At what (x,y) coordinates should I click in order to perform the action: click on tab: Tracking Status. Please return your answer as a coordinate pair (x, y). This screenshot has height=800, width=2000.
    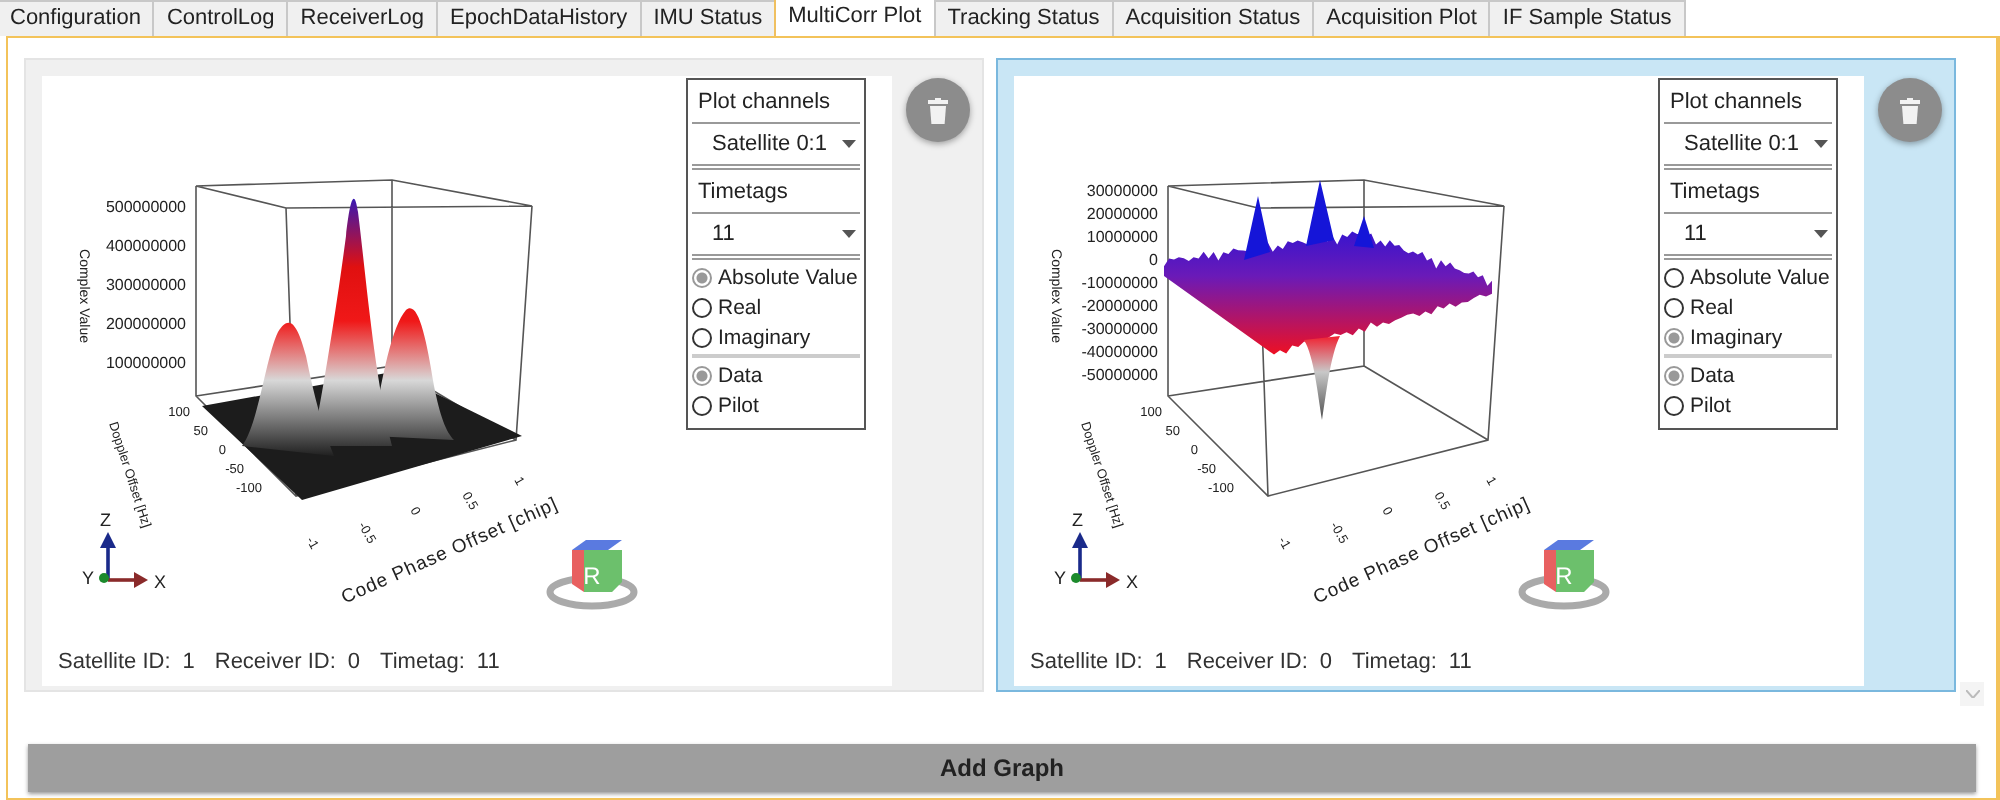
    Looking at the image, I should click on (1023, 18).